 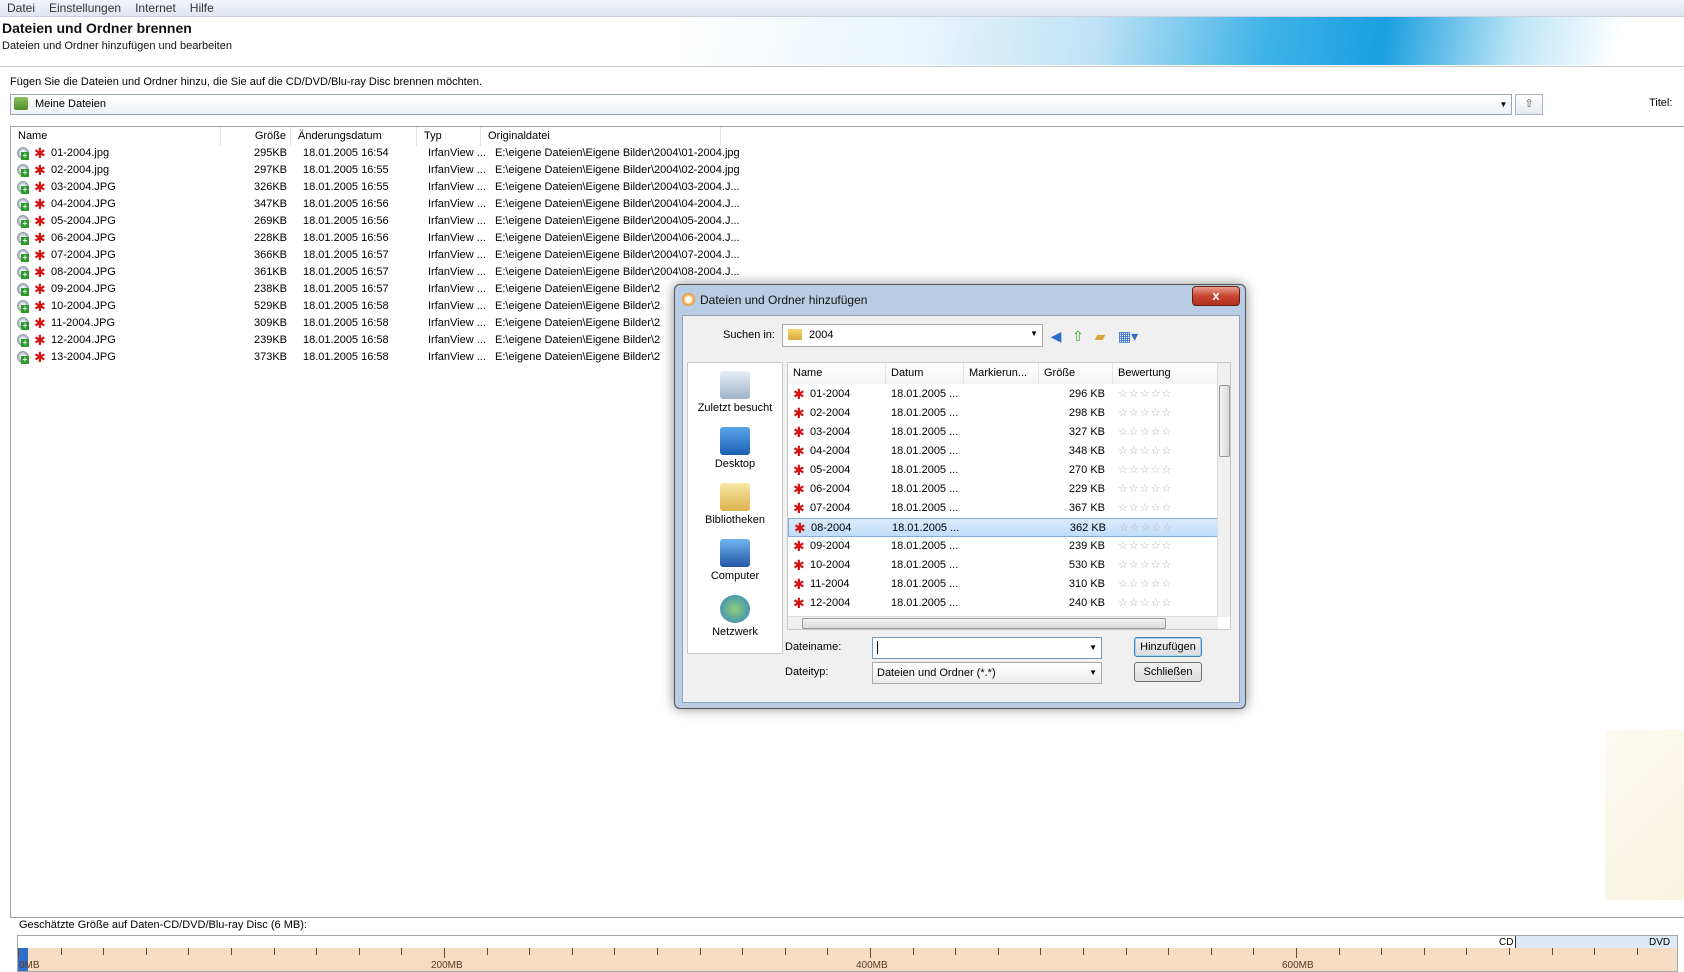 What do you see at coordinates (346, 204) in the screenshot?
I see `cell-date: 18.01.2005 16:56` at bounding box center [346, 204].